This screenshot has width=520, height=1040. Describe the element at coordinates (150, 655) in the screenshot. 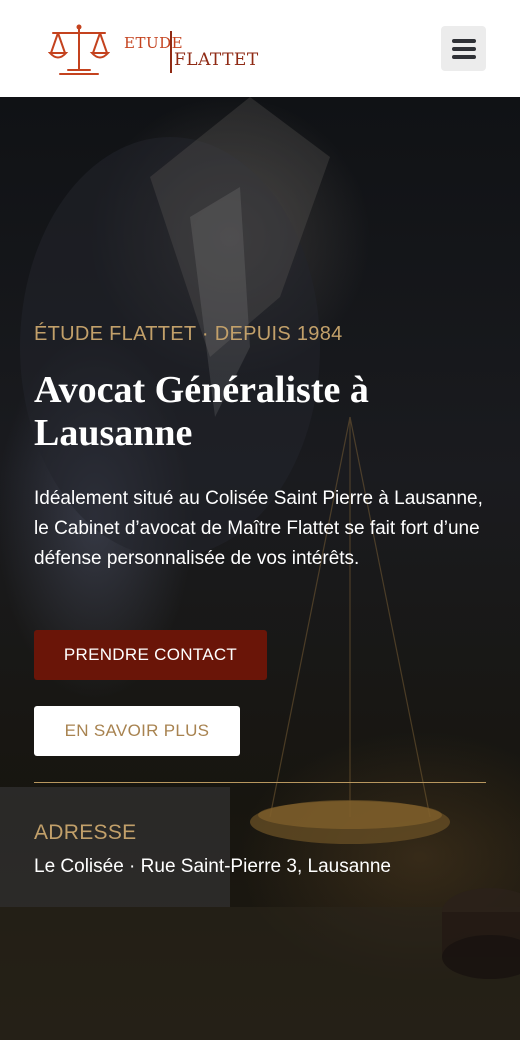

I see `contact-button: PRENDRE CONTACT` at that location.